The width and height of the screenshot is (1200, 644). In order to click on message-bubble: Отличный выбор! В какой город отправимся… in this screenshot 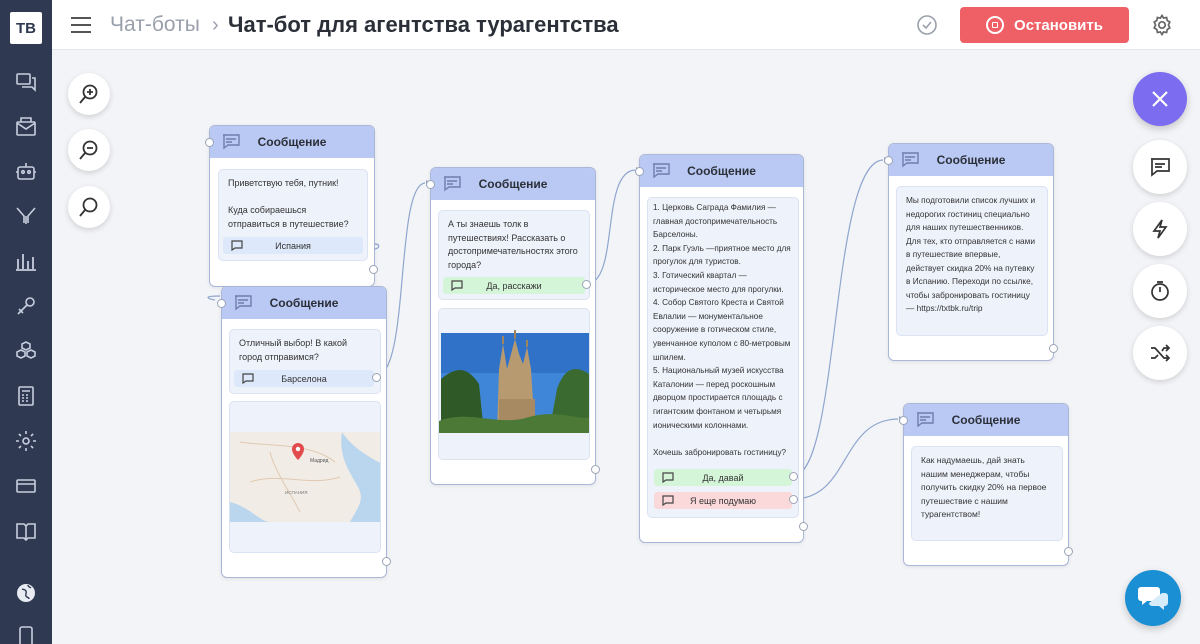, I will do `click(305, 361)`.